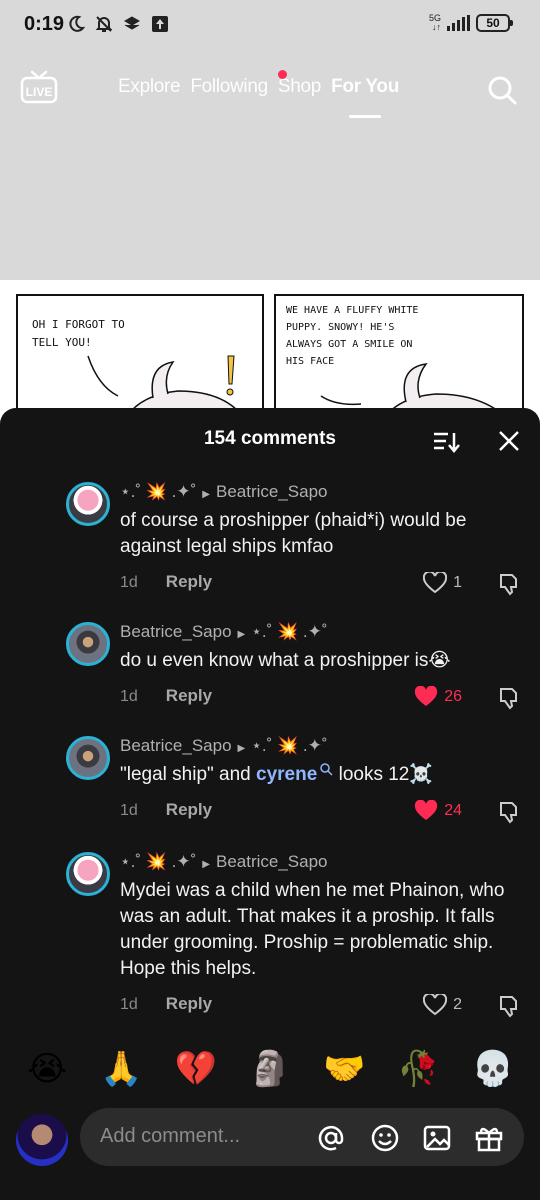 The image size is (540, 1200). What do you see at coordinates (365, 97) in the screenshot?
I see `tab-for-you: For You` at bounding box center [365, 97].